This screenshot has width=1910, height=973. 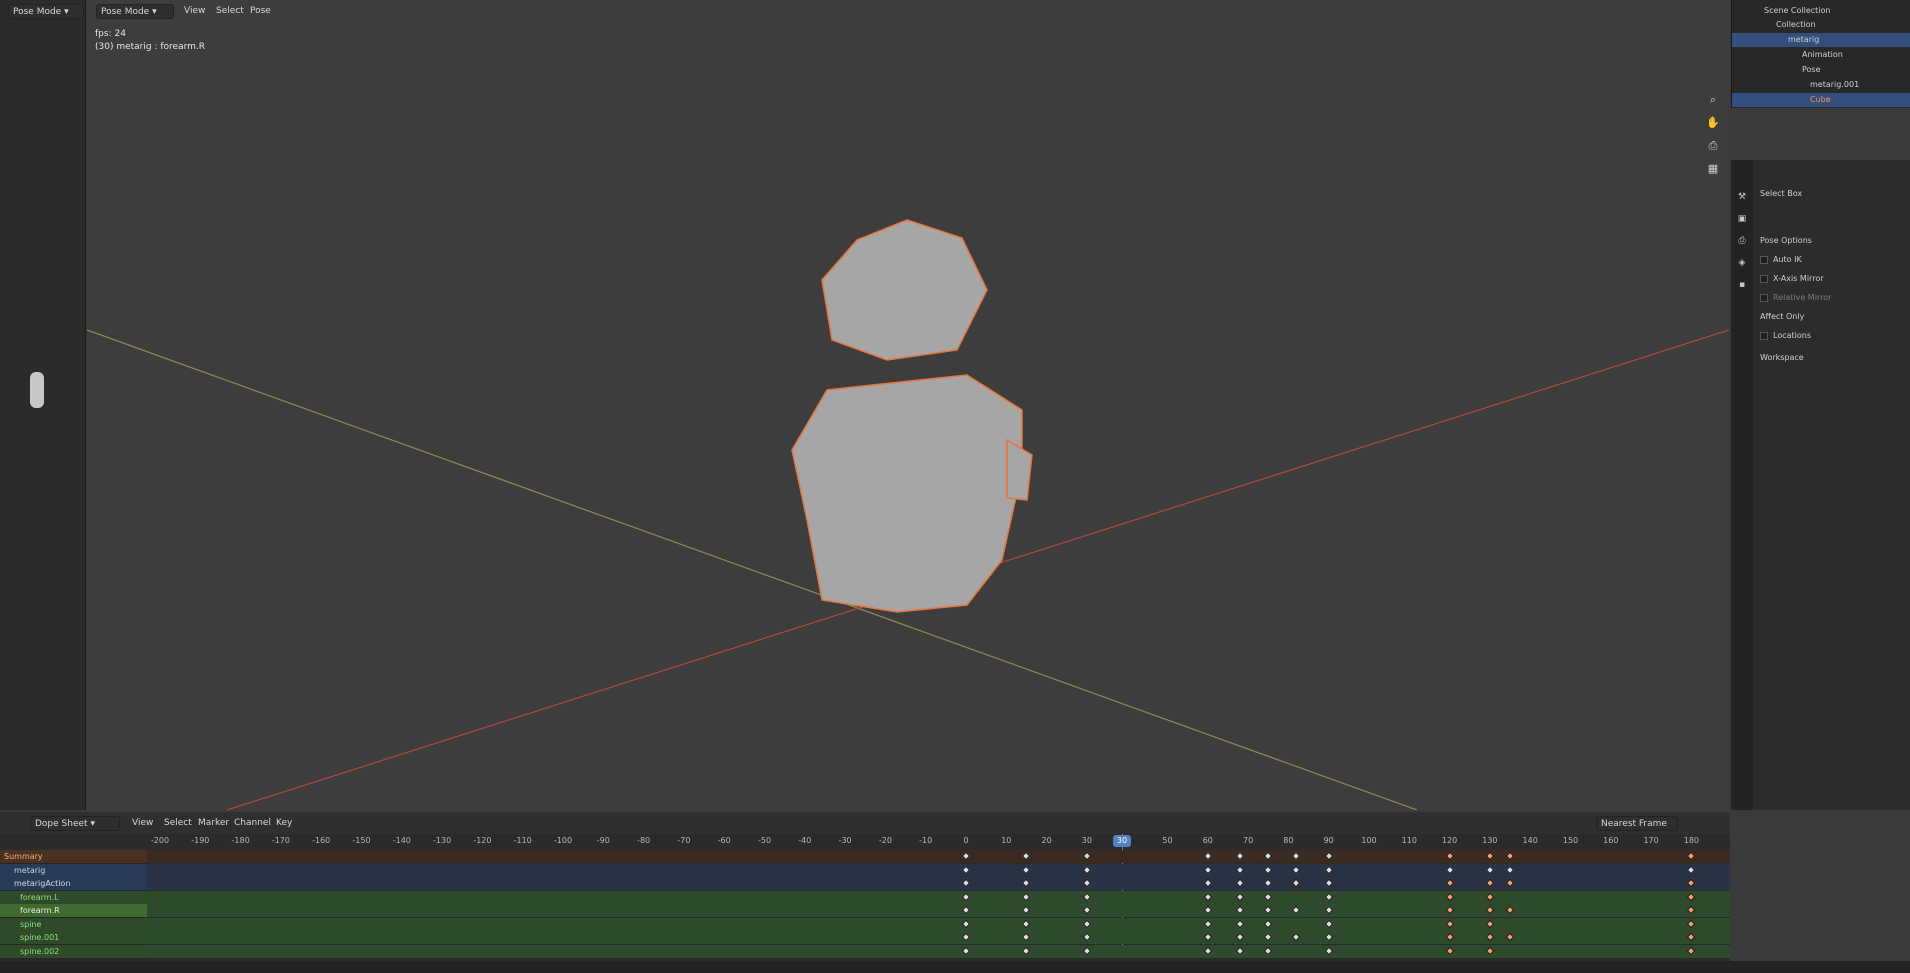 What do you see at coordinates (213, 823) in the screenshot?
I see `menu-marker: Marker` at bounding box center [213, 823].